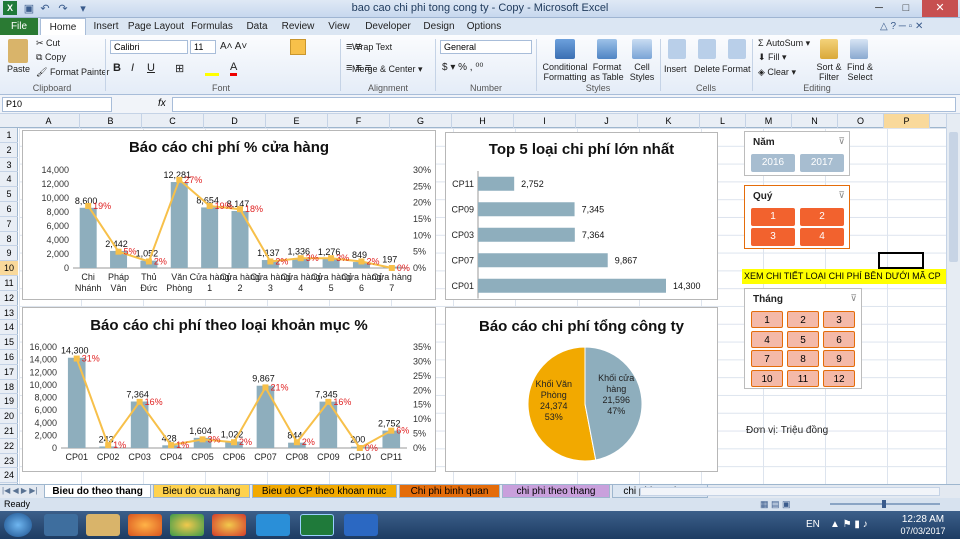 This screenshot has height=539, width=960. I want to click on font-size-select: 11, so click(203, 47).